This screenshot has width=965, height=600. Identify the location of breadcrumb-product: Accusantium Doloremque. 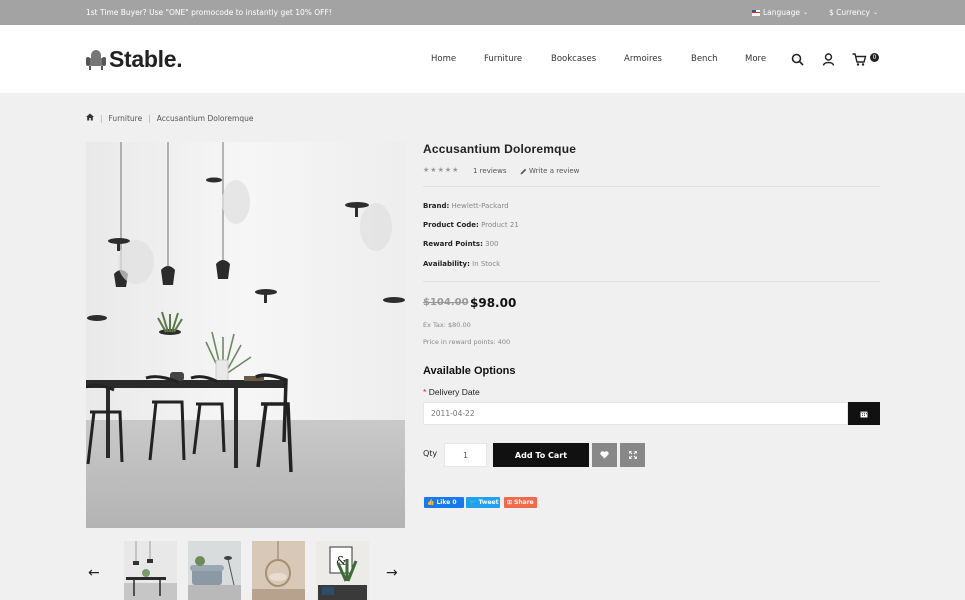
(205, 118).